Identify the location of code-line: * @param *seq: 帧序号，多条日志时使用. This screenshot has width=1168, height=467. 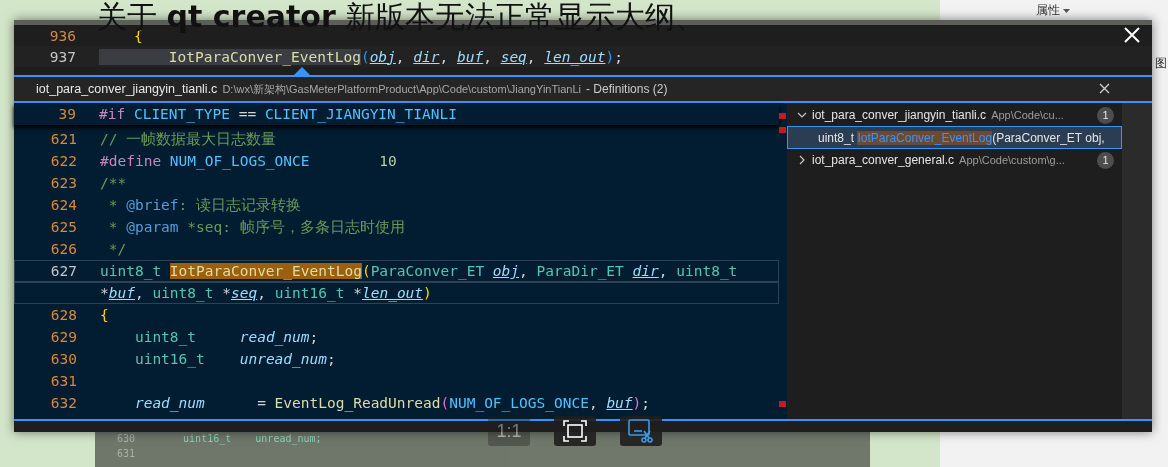
(256, 227).